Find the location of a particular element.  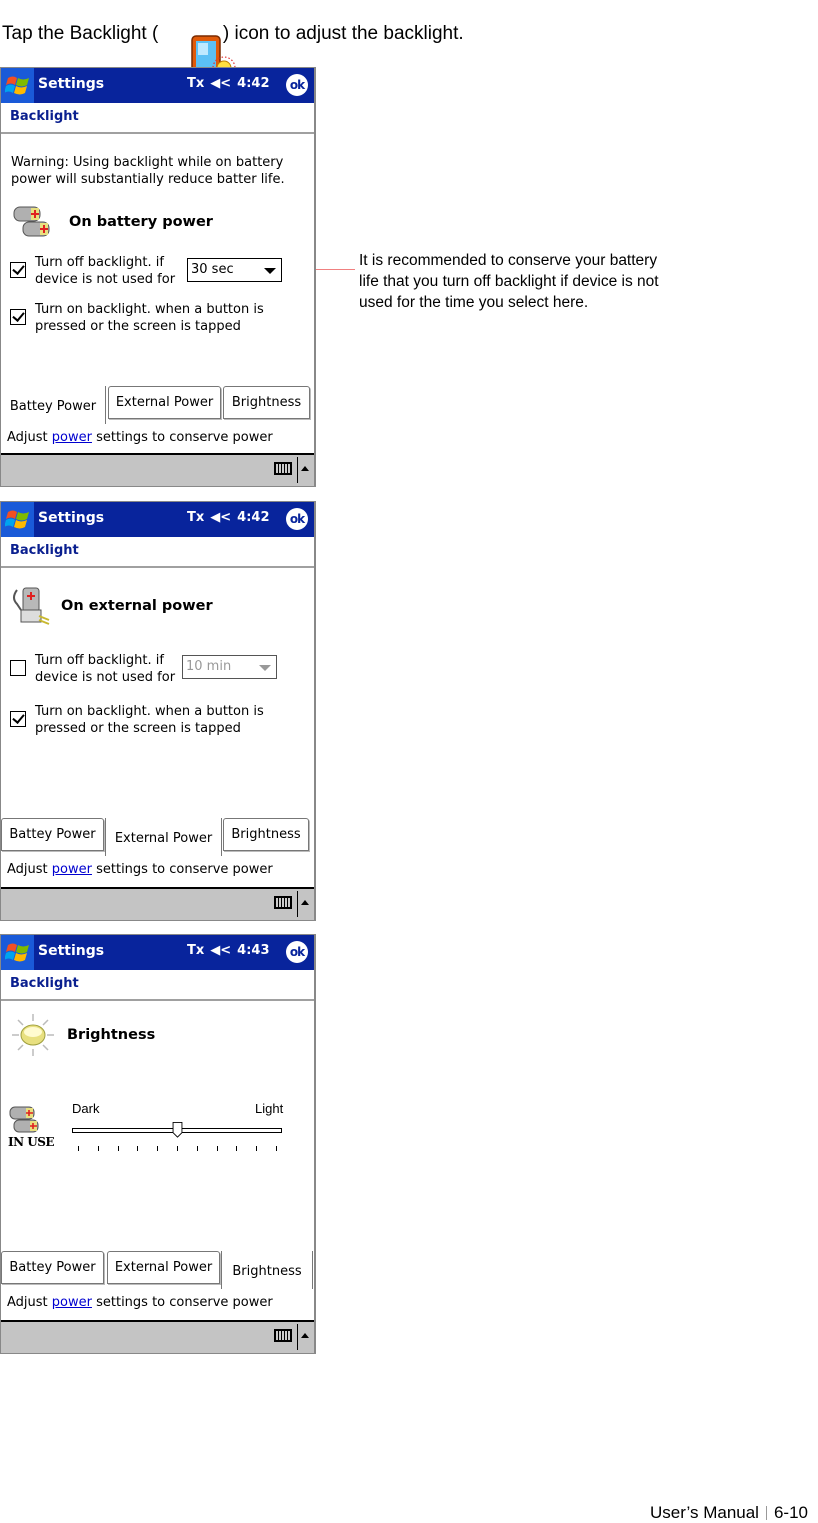

footer-divider is located at coordinates (766, 1513).